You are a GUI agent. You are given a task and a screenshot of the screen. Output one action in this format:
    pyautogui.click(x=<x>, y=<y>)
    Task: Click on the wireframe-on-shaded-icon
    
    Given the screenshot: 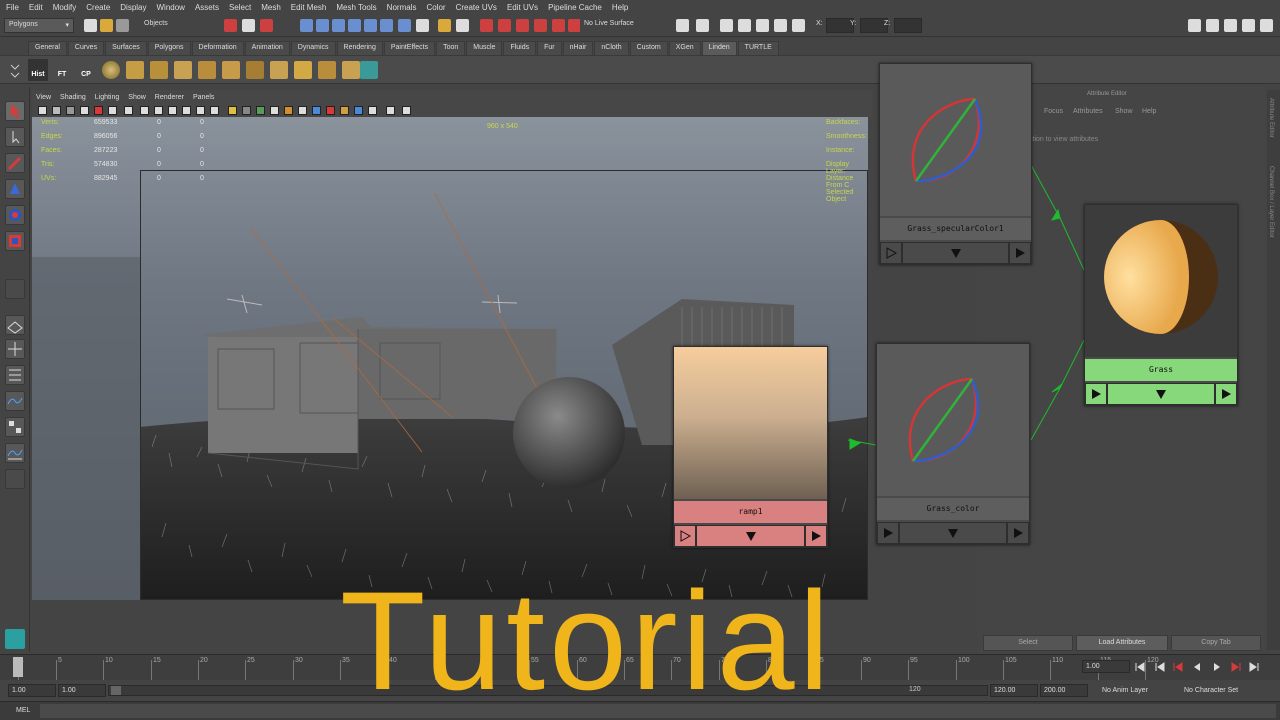 What is the action you would take?
    pyautogui.click(x=260, y=110)
    